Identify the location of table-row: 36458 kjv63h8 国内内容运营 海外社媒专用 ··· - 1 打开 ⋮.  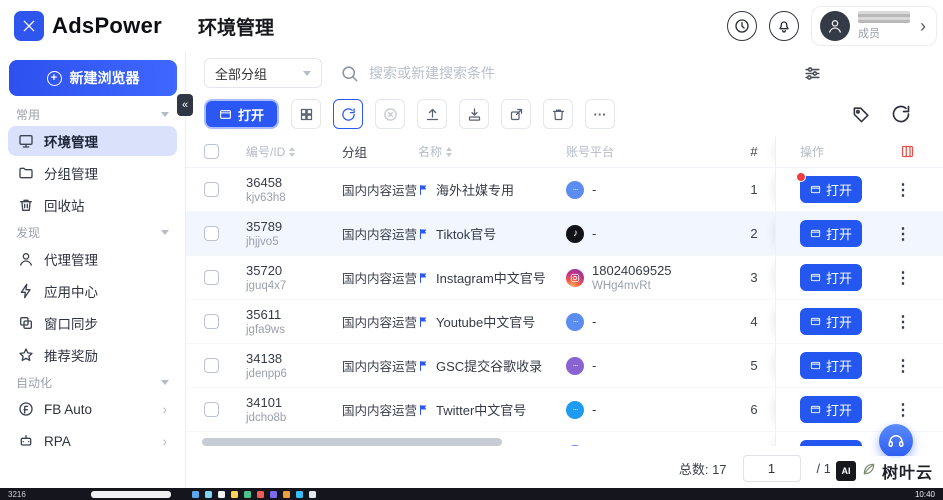
(564, 190).